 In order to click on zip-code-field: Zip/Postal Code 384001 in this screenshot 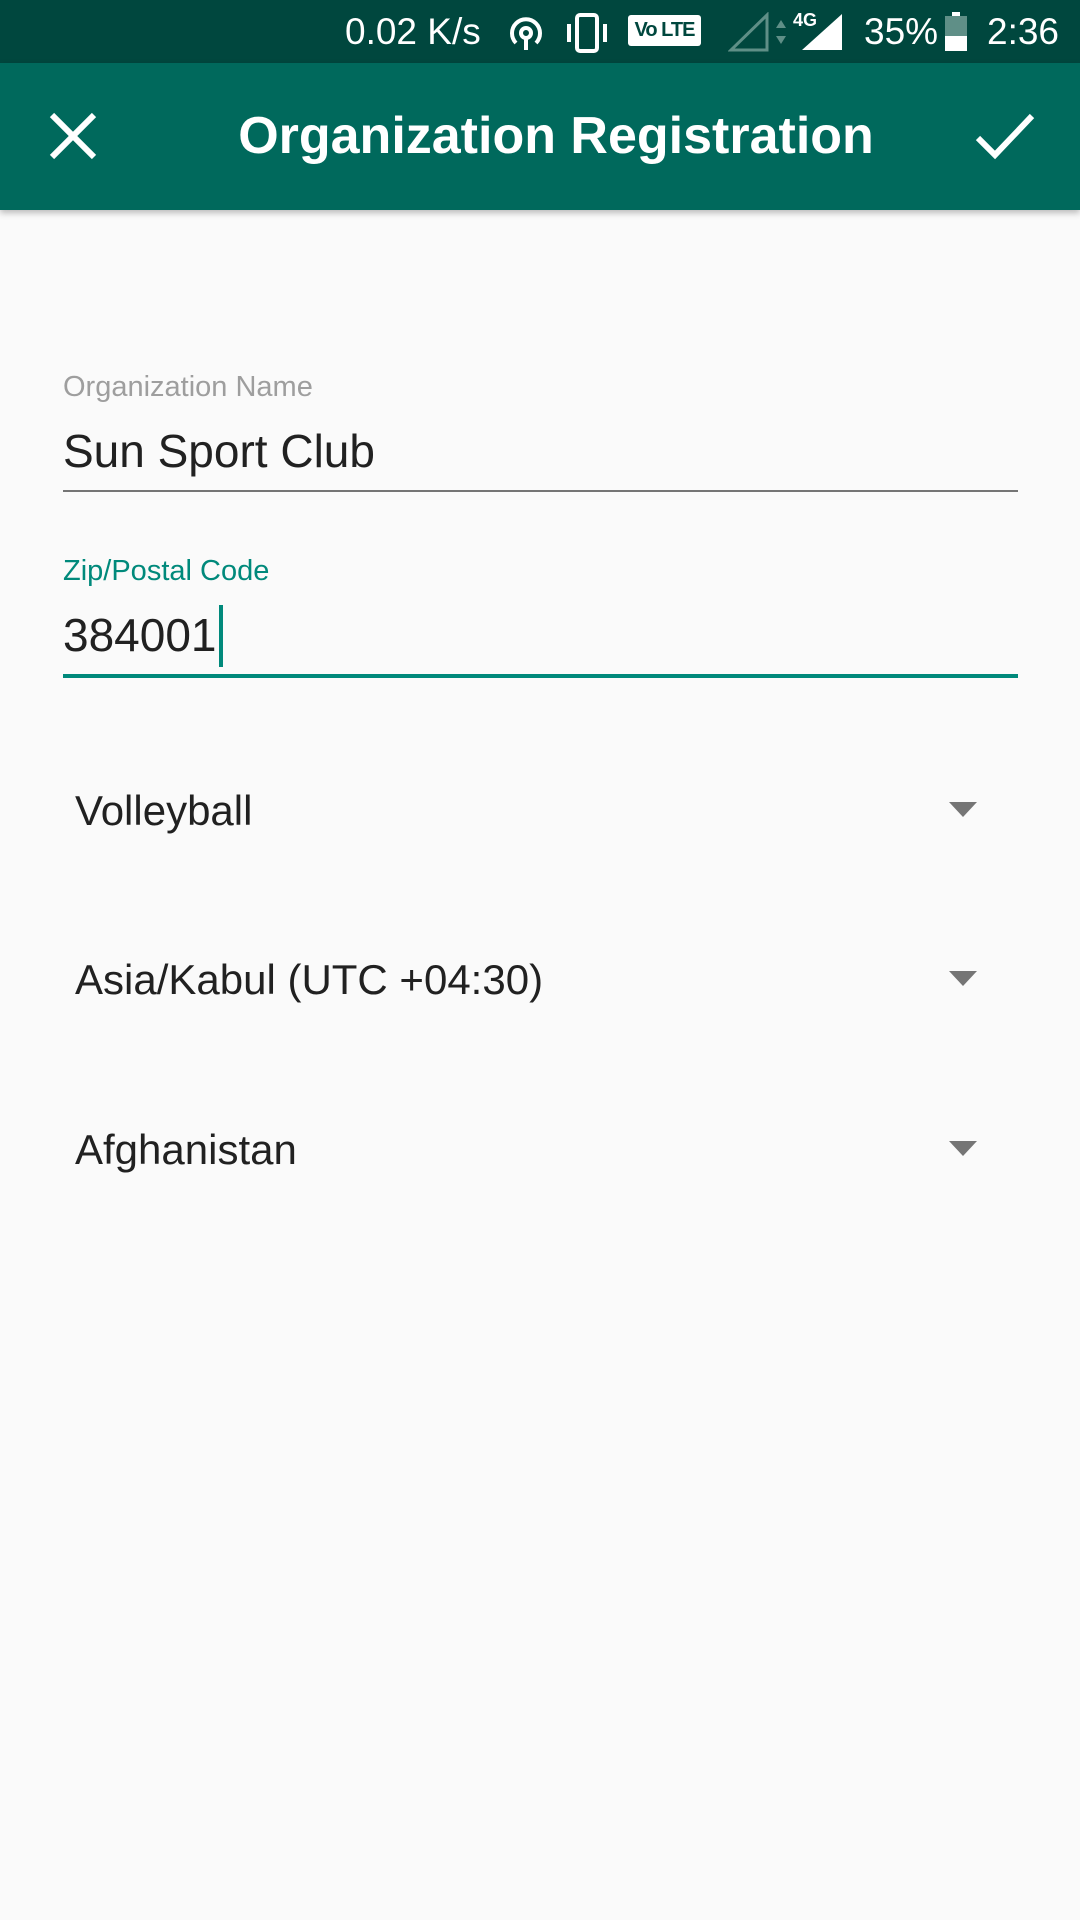, I will do `click(540, 616)`.